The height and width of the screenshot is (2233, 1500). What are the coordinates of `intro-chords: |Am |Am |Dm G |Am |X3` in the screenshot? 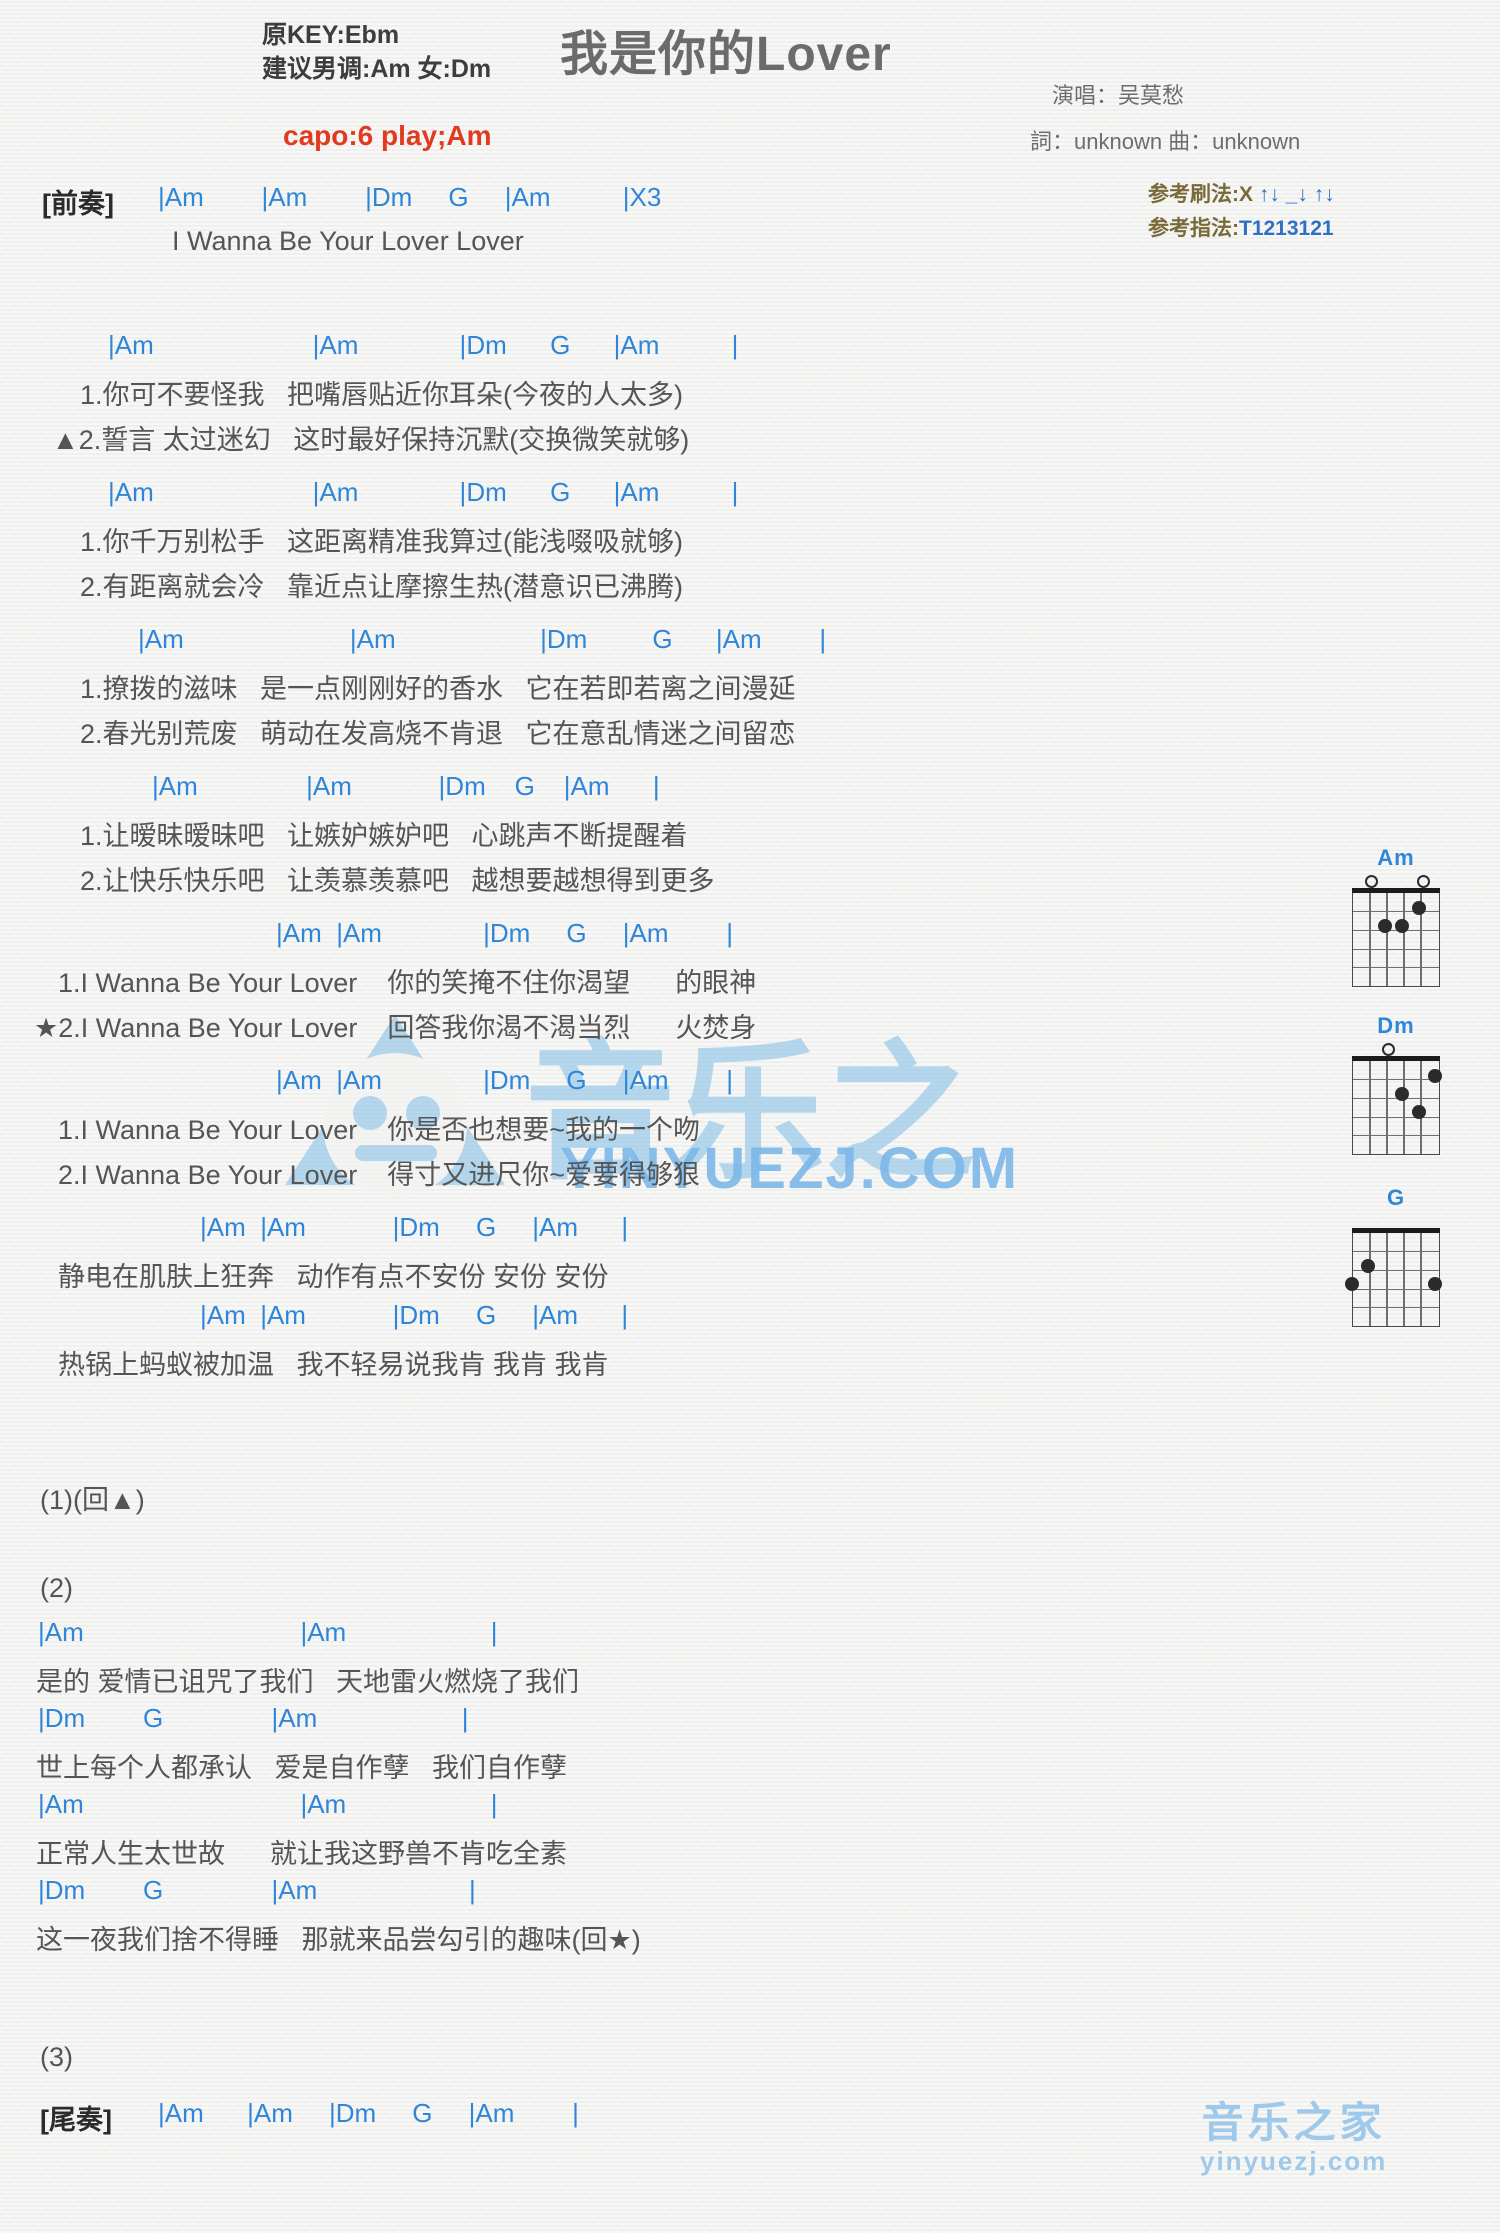 It's located at (410, 197).